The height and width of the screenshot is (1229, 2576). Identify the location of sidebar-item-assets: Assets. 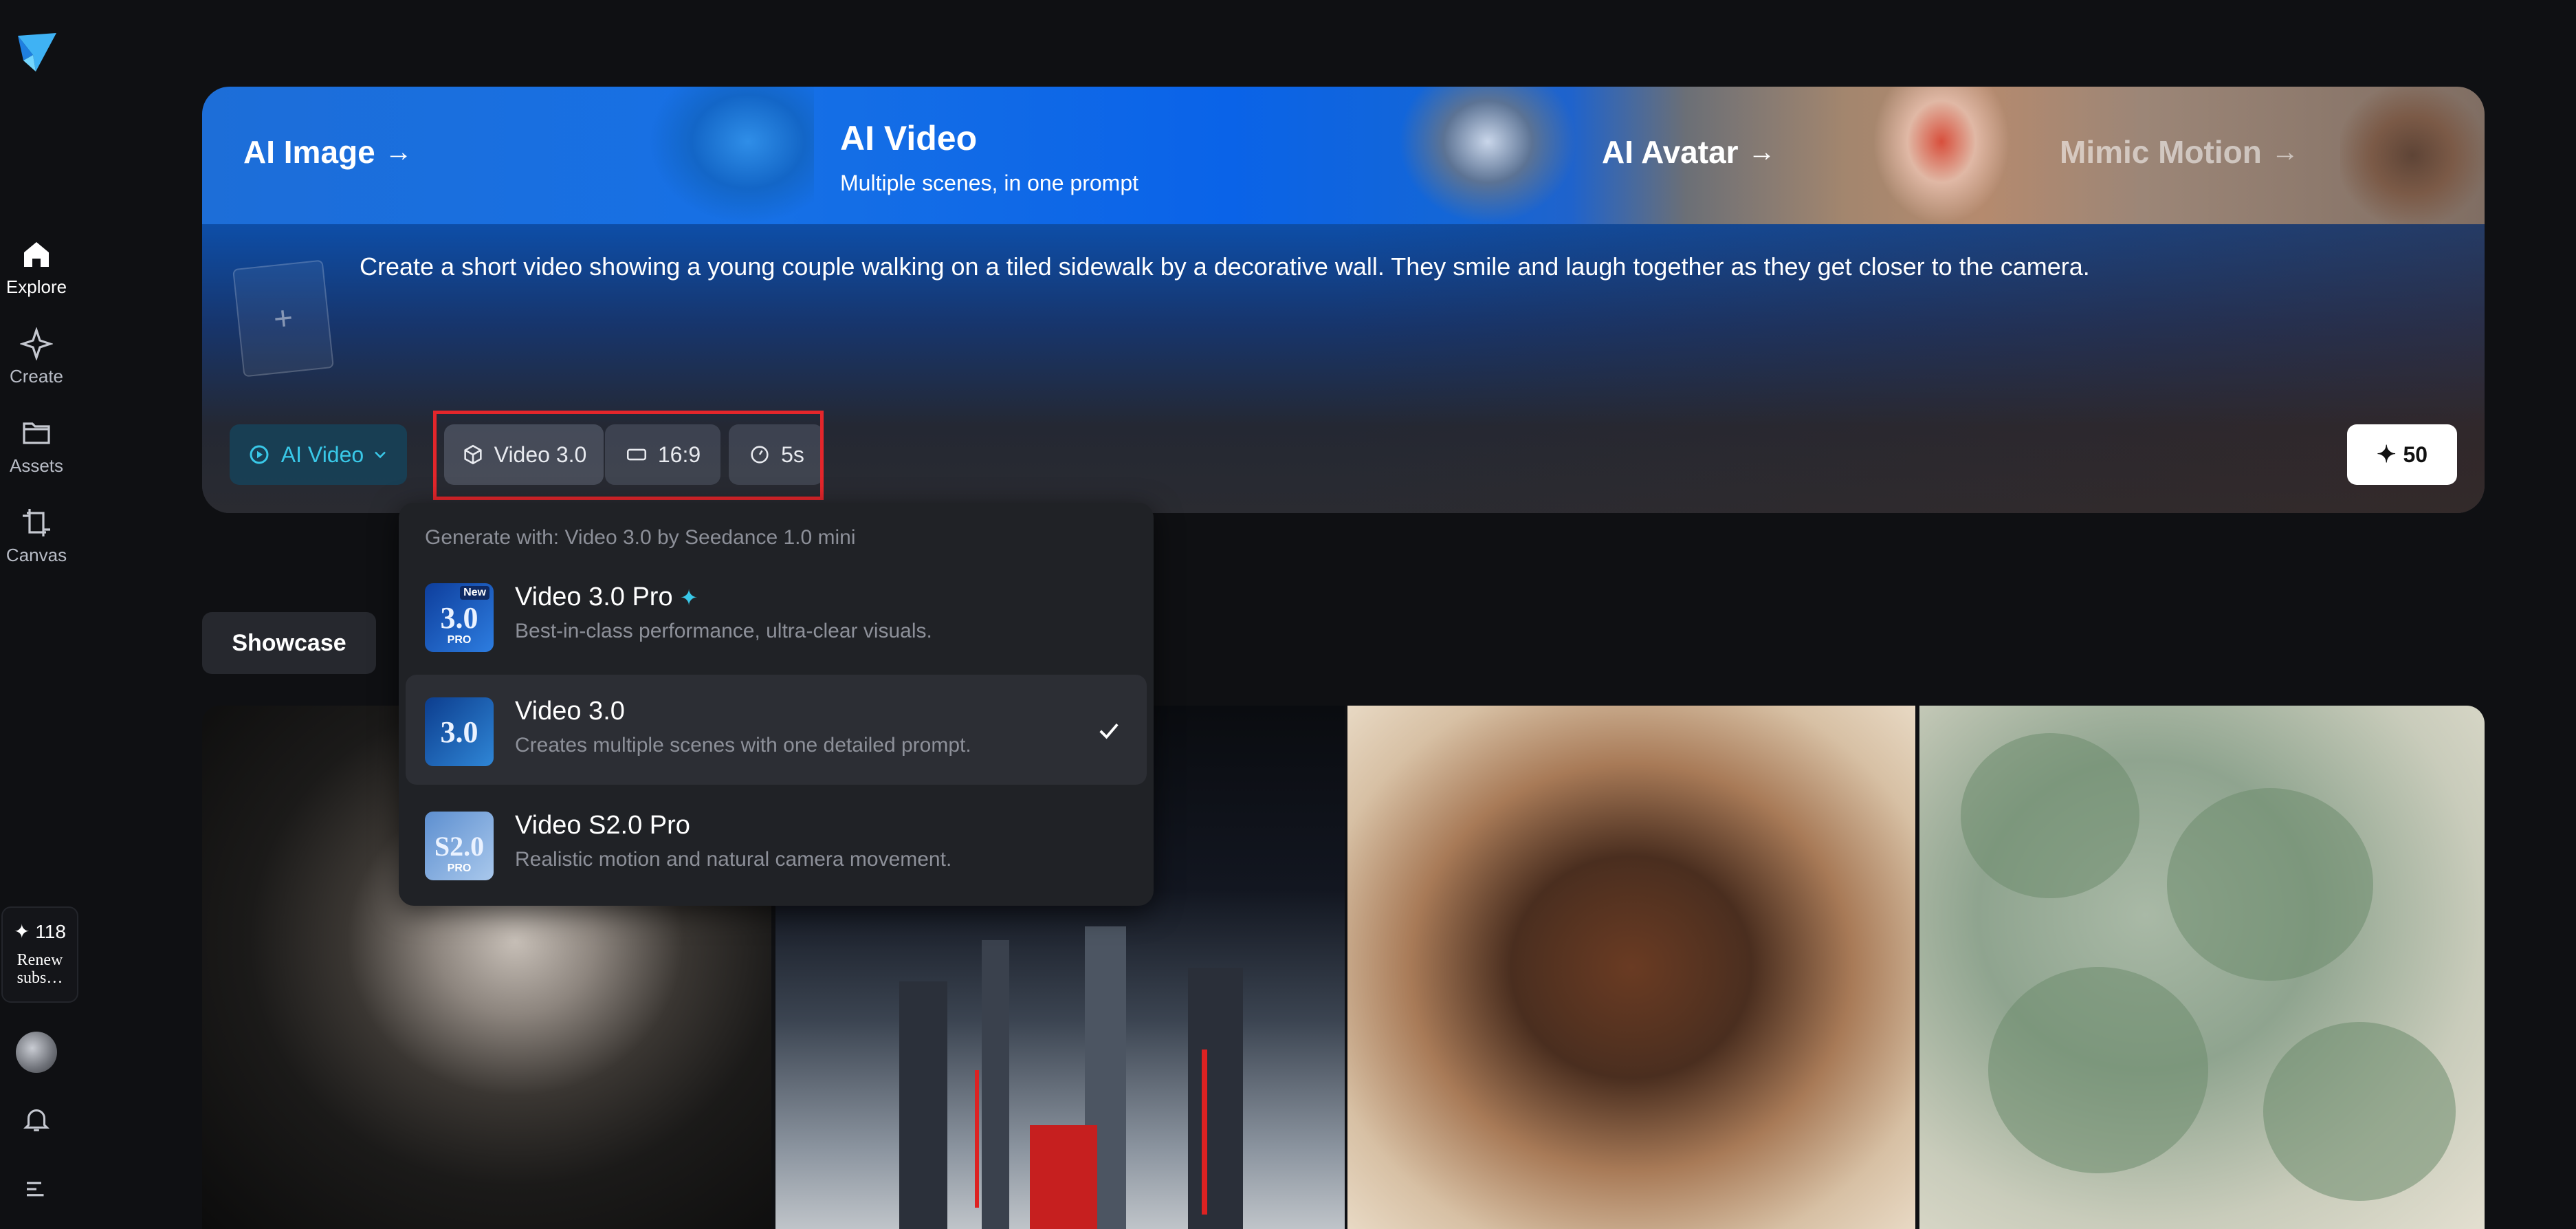
(36, 447).